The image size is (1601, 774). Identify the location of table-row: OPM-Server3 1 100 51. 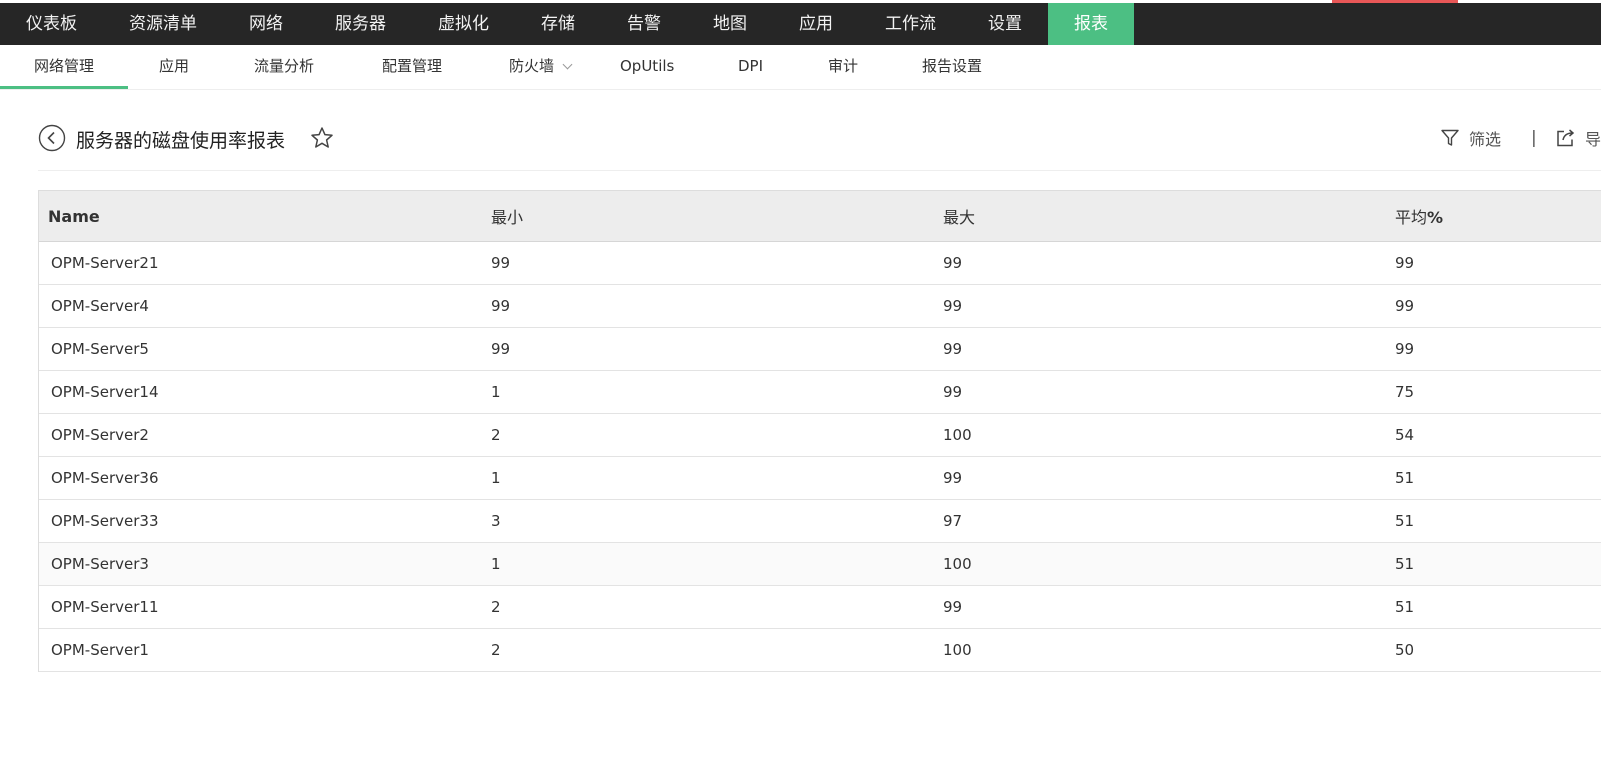
(820, 564).